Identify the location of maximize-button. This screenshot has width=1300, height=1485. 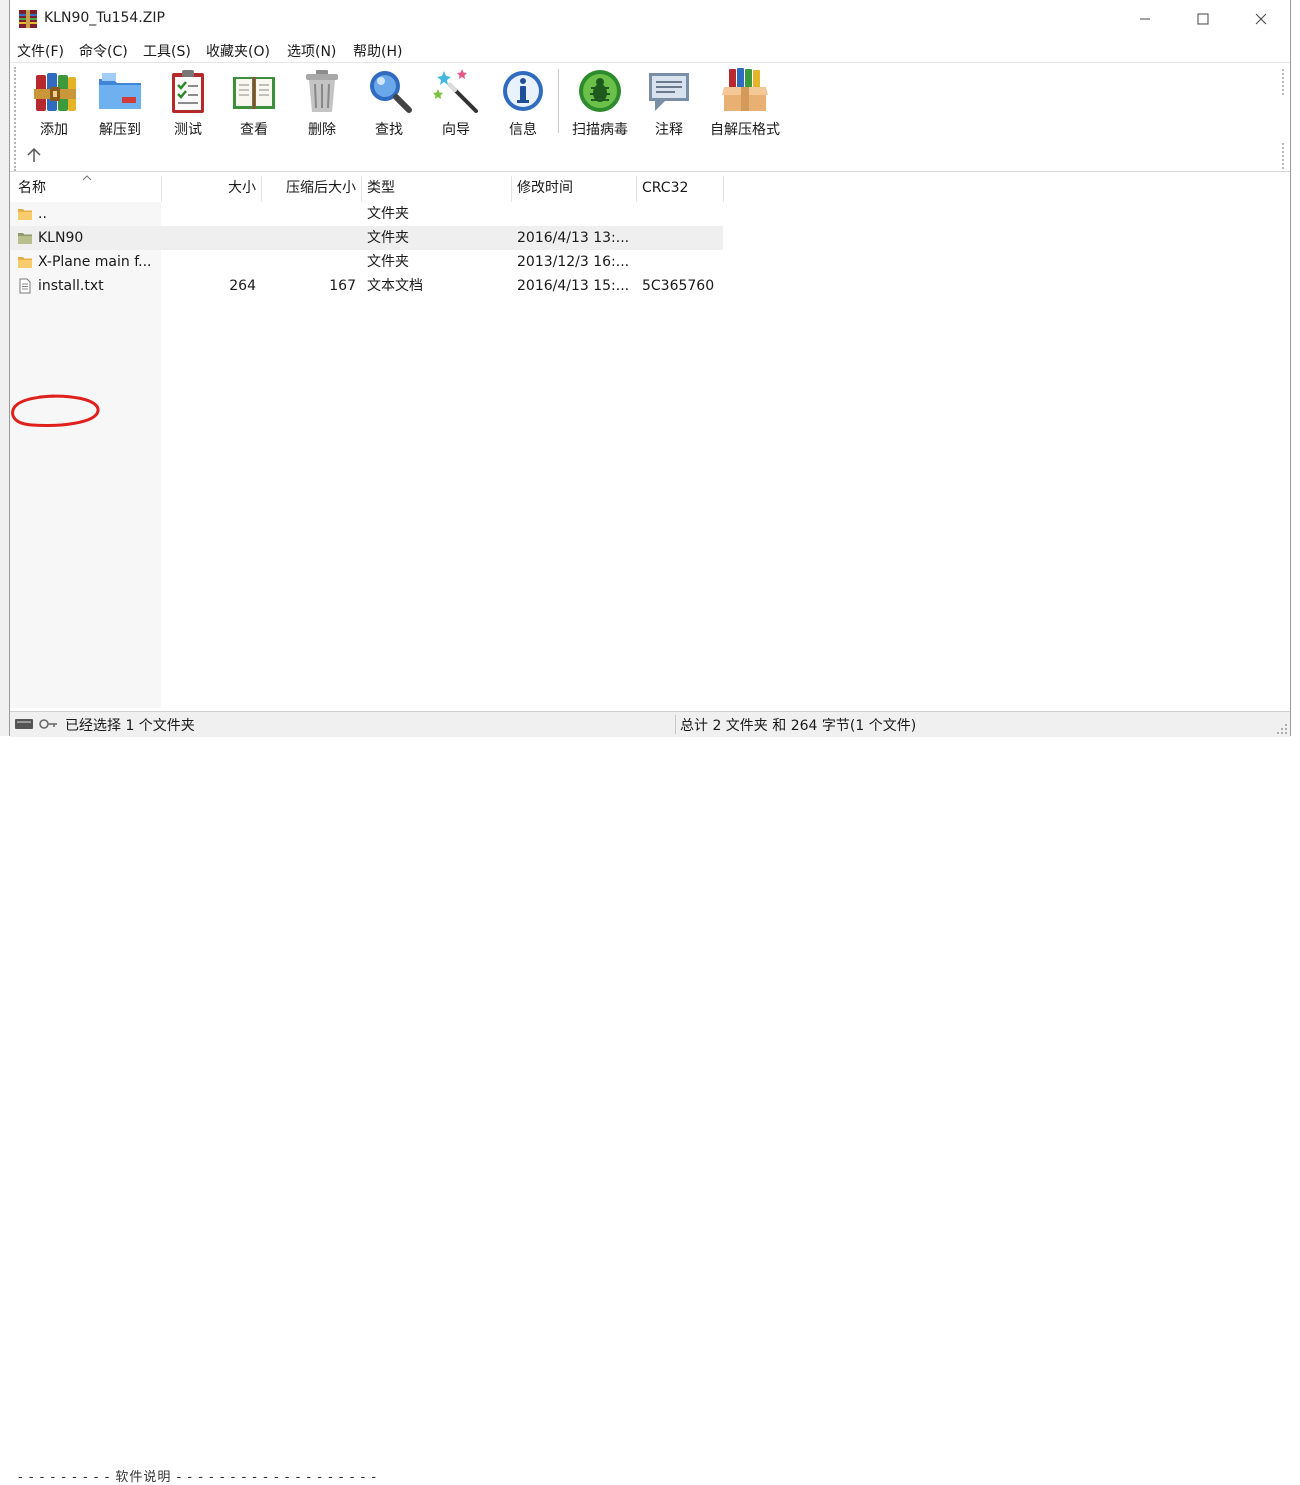
(1203, 19).